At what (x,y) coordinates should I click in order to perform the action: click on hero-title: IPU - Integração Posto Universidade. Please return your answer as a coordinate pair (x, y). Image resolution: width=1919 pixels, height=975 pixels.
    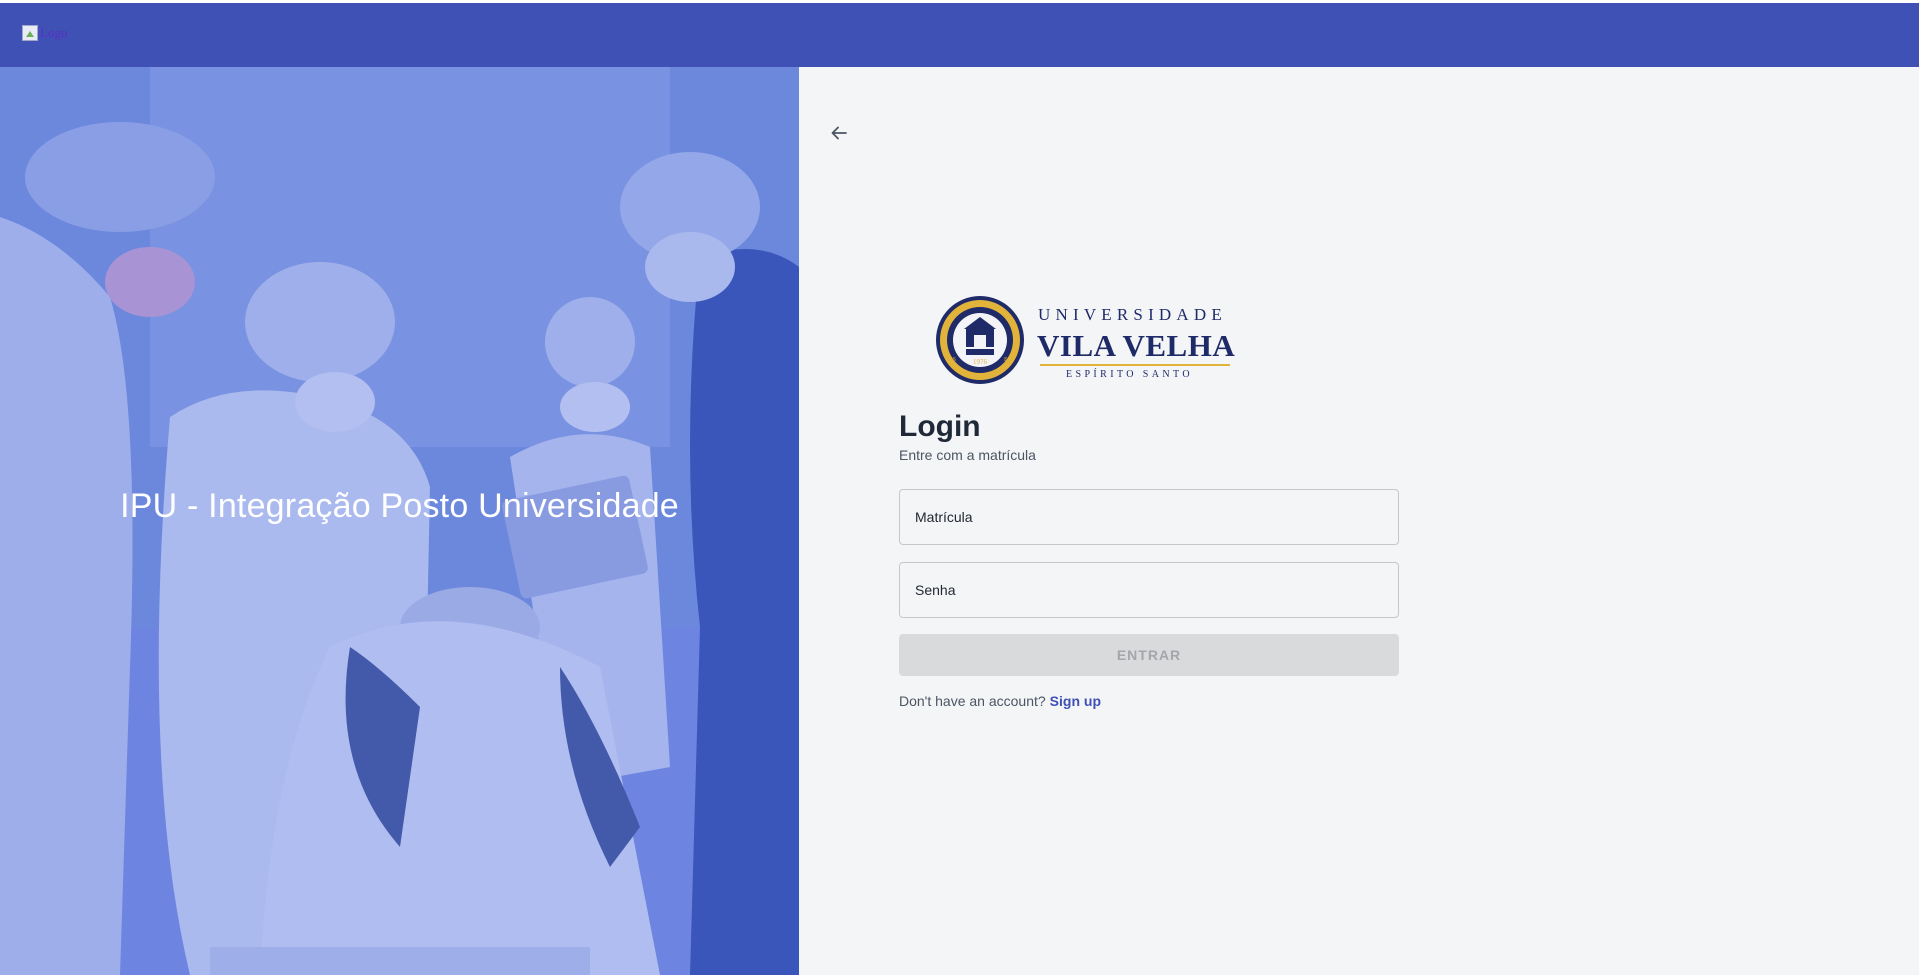
    Looking at the image, I should click on (399, 506).